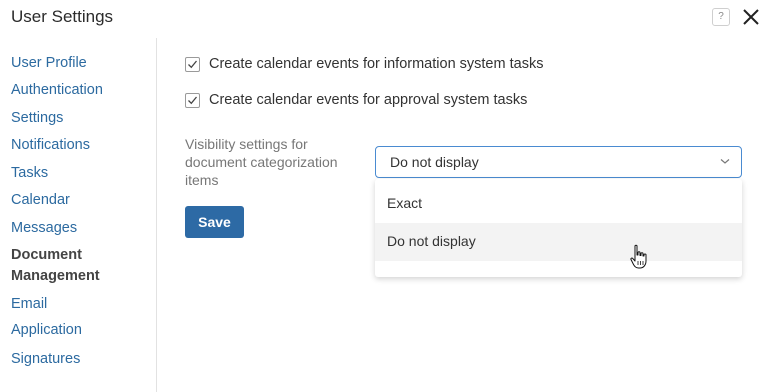 Image resolution: width=768 pixels, height=392 pixels. Describe the element at coordinates (29, 173) in the screenshot. I see `sidebar-item-tasks: Tasks` at that location.